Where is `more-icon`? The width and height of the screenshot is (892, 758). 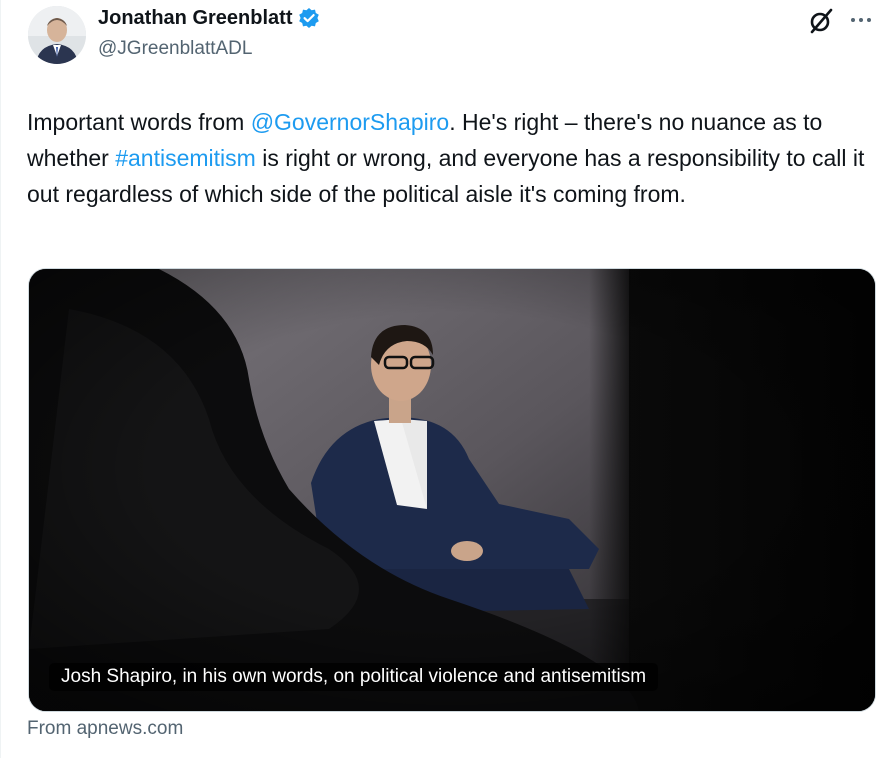 more-icon is located at coordinates (861, 20).